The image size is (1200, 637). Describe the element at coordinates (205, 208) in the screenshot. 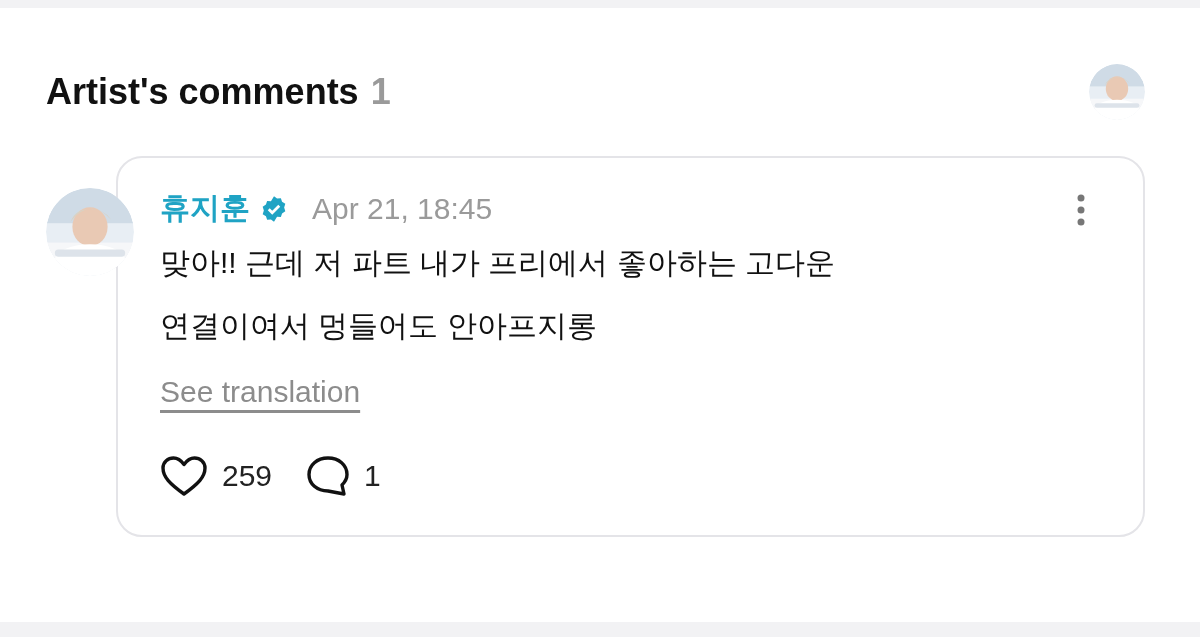

I see `author-name: 휴지훈` at that location.